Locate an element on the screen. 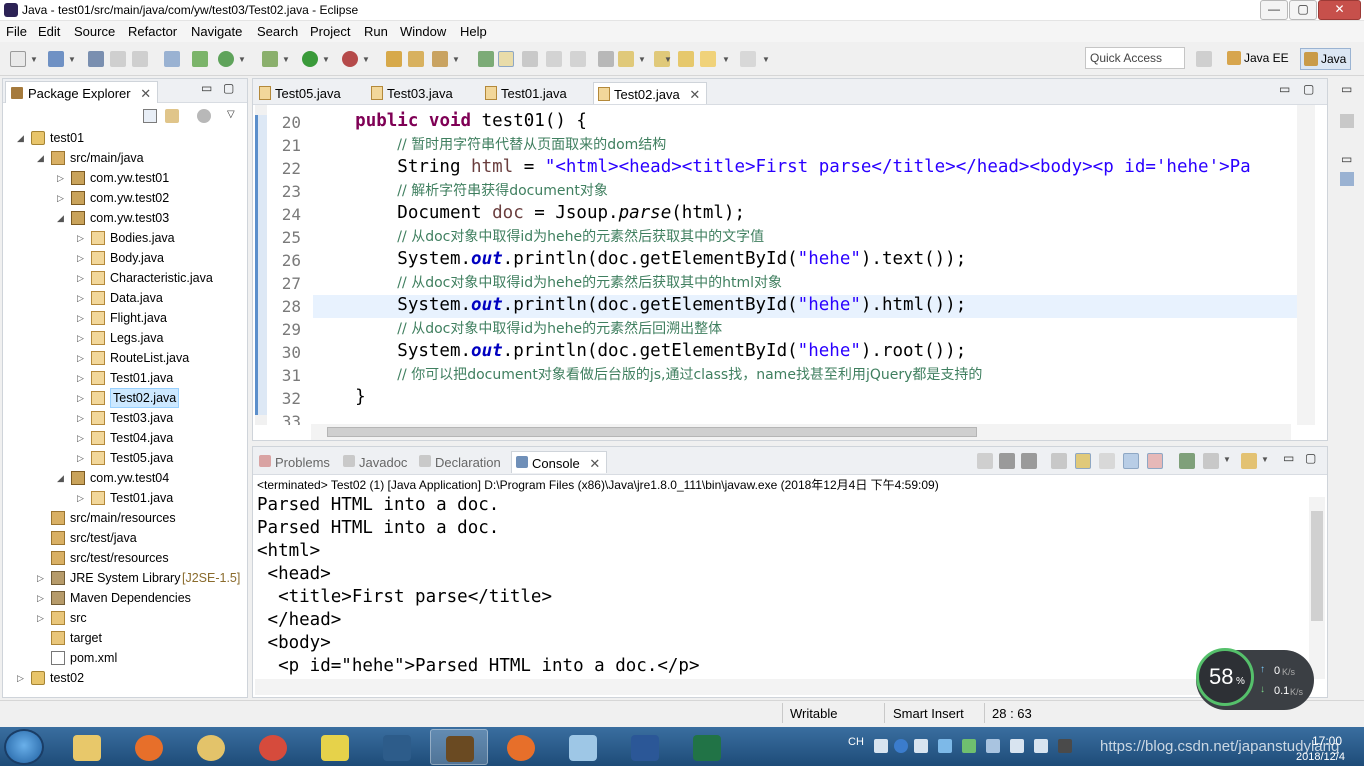  remove-all-terminated-icon is located at coordinates (1029, 461).